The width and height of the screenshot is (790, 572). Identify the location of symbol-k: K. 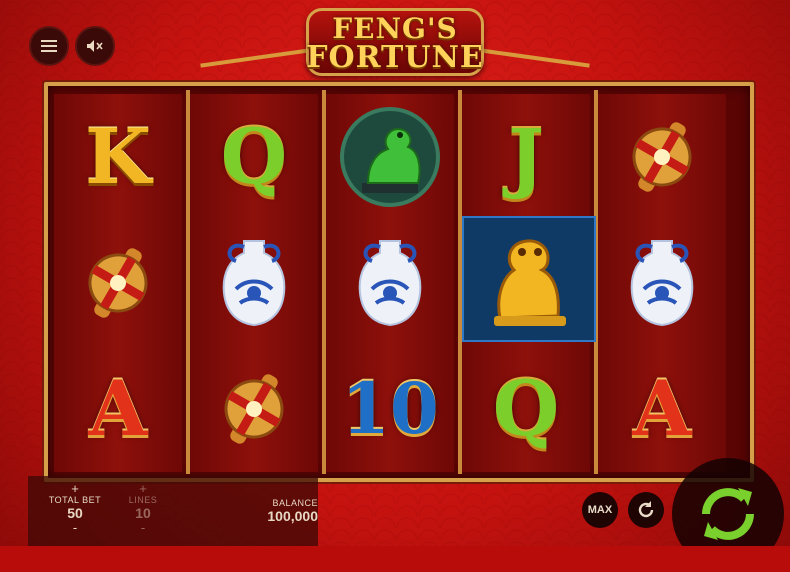
(118, 156).